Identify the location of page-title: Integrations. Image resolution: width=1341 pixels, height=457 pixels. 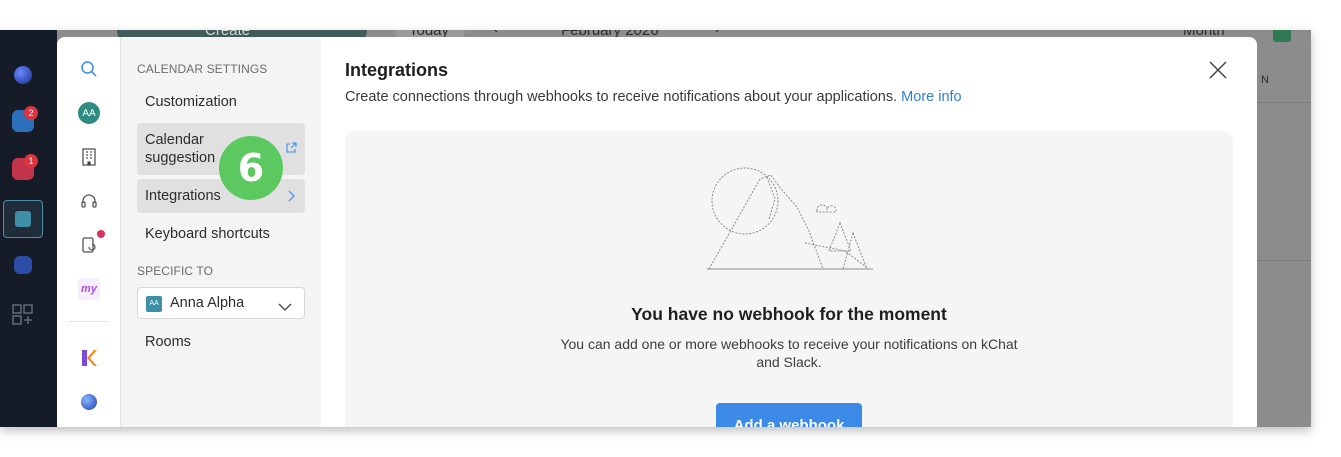
(397, 70).